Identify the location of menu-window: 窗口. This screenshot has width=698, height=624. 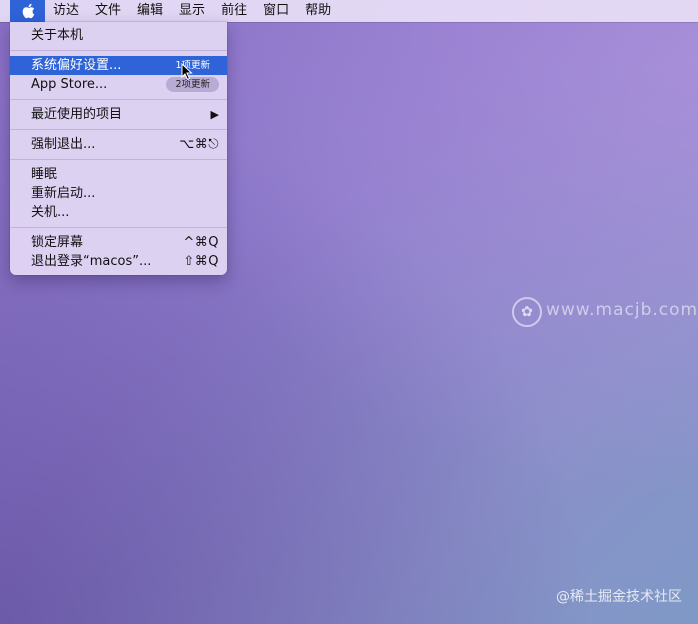
(276, 11).